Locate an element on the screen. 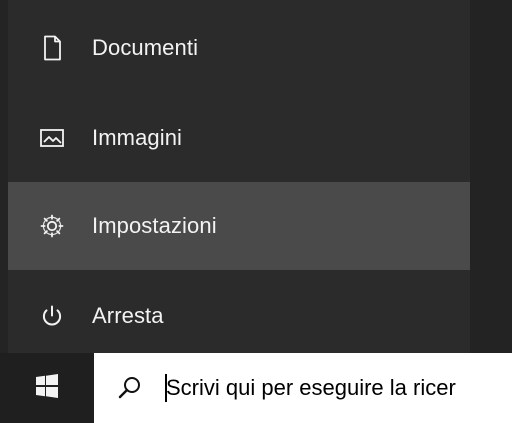 The width and height of the screenshot is (512, 423). menu-item-label: Documenti is located at coordinates (145, 47).